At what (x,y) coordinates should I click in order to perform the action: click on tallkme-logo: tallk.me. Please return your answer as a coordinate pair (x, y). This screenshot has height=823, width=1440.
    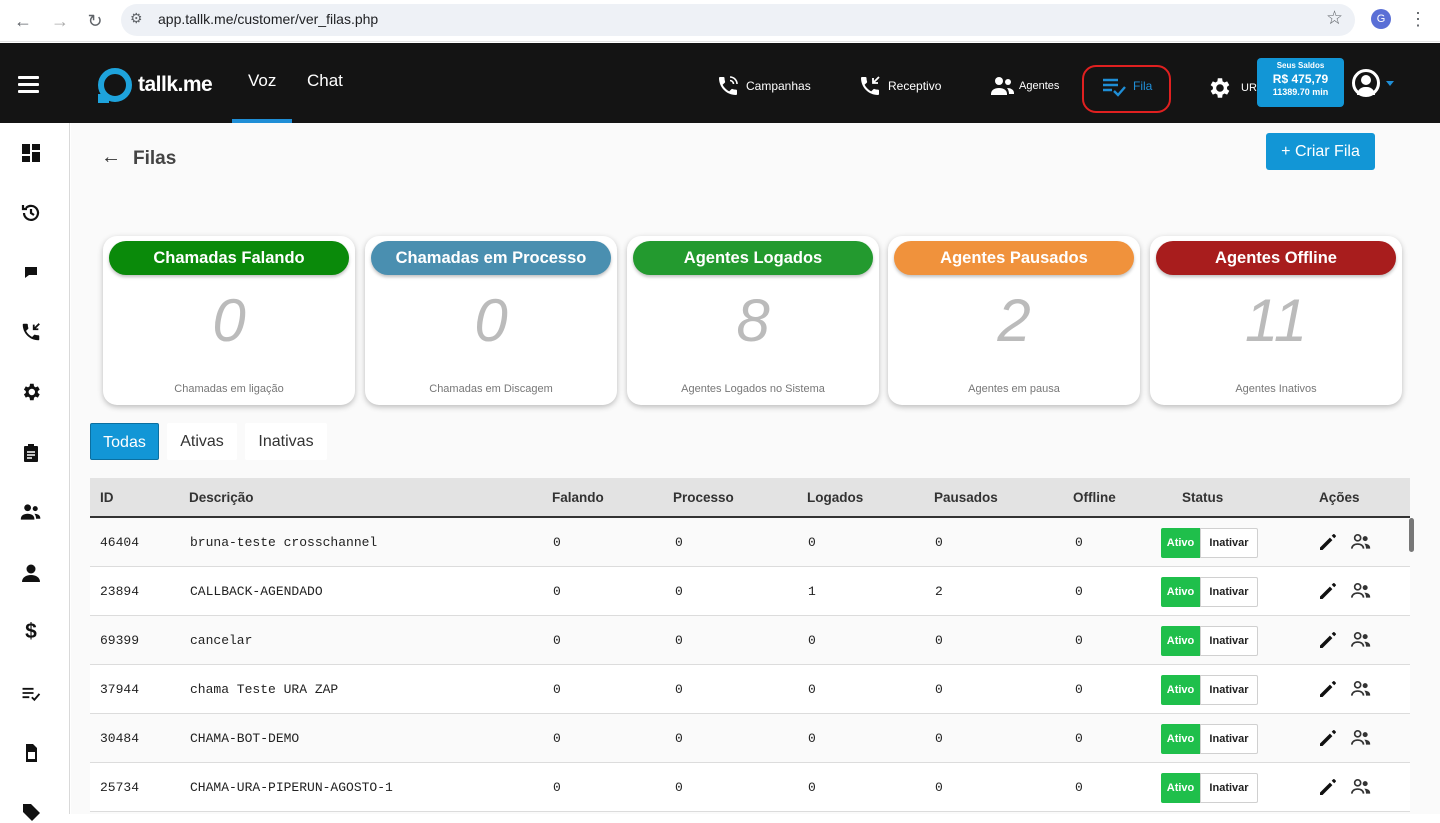
    Looking at the image, I should click on (155, 85).